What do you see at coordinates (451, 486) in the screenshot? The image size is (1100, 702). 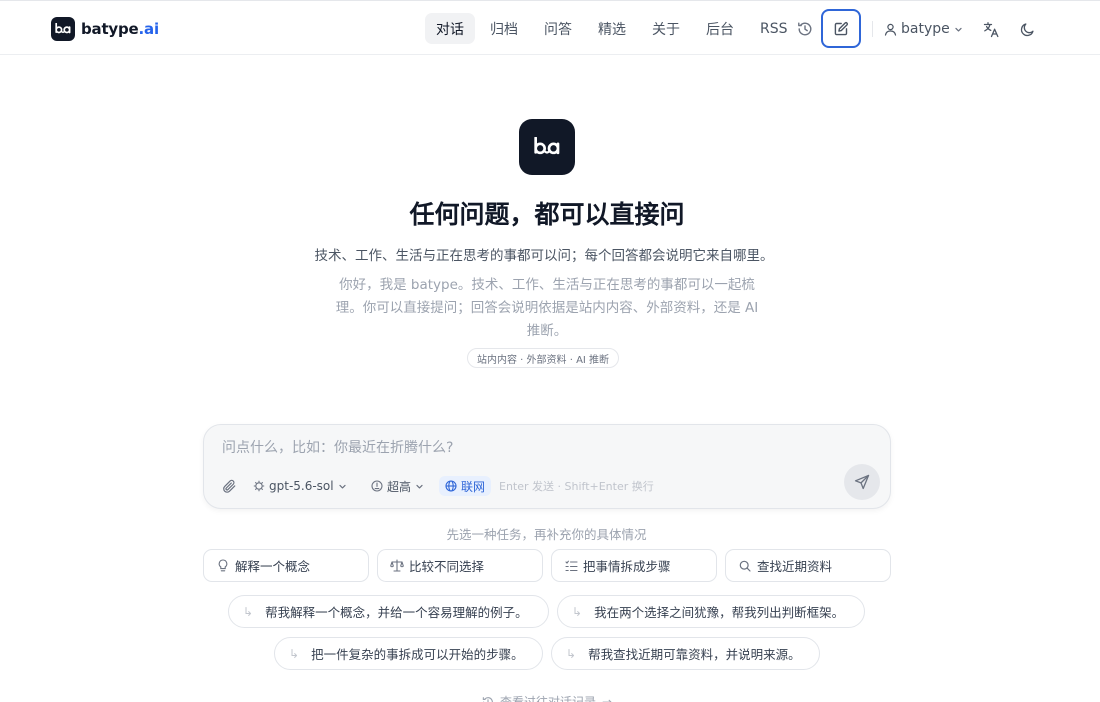 I see `globe-icon` at bounding box center [451, 486].